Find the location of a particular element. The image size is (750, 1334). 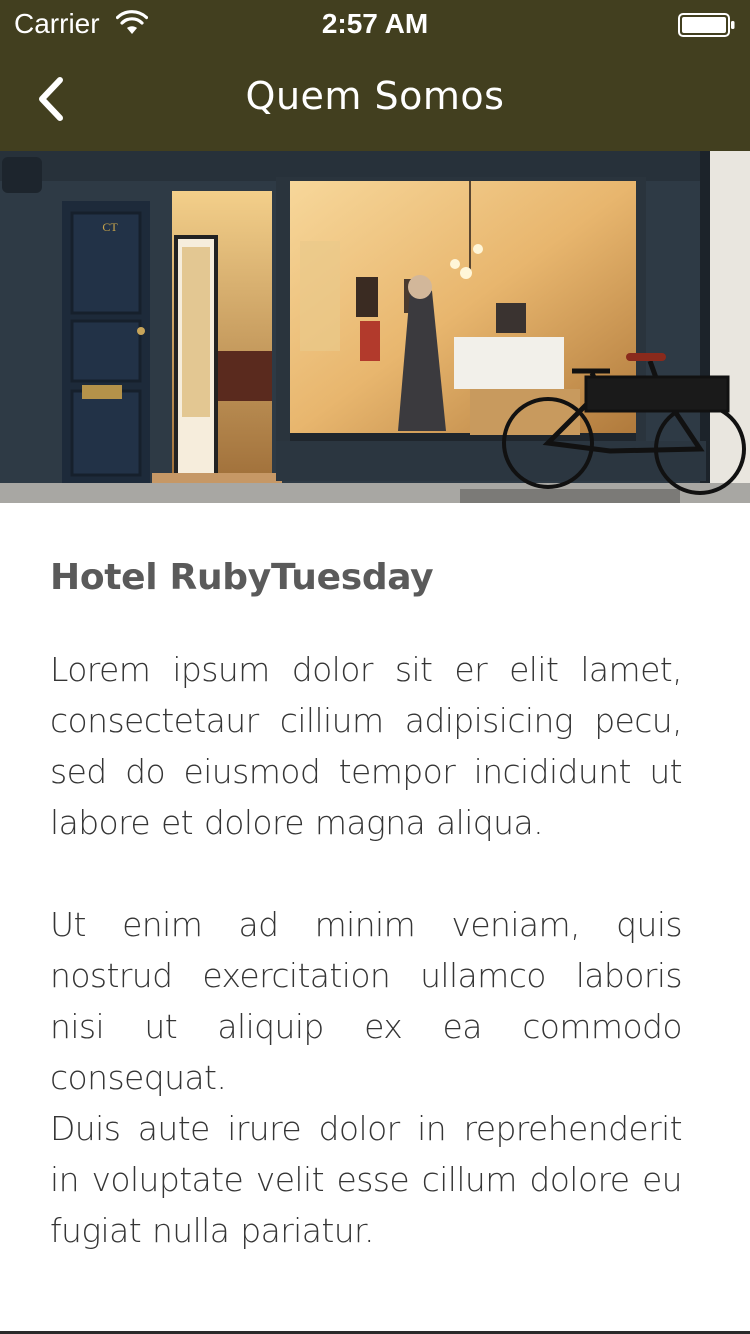

status-time: 2:57 AM is located at coordinates (375, 23).